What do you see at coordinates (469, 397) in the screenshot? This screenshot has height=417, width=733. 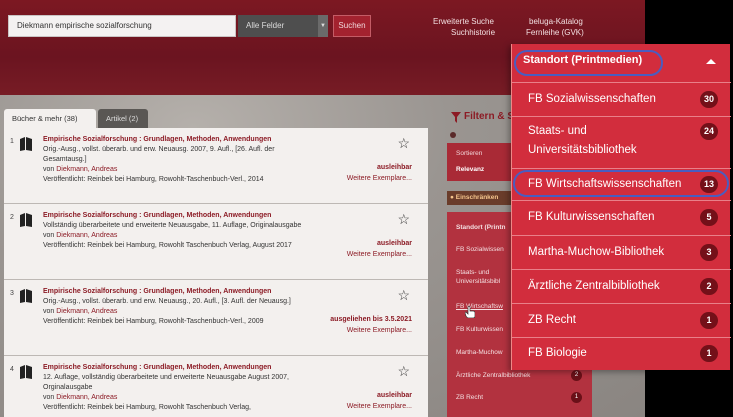 I see `facet-item: ZB Recht` at bounding box center [469, 397].